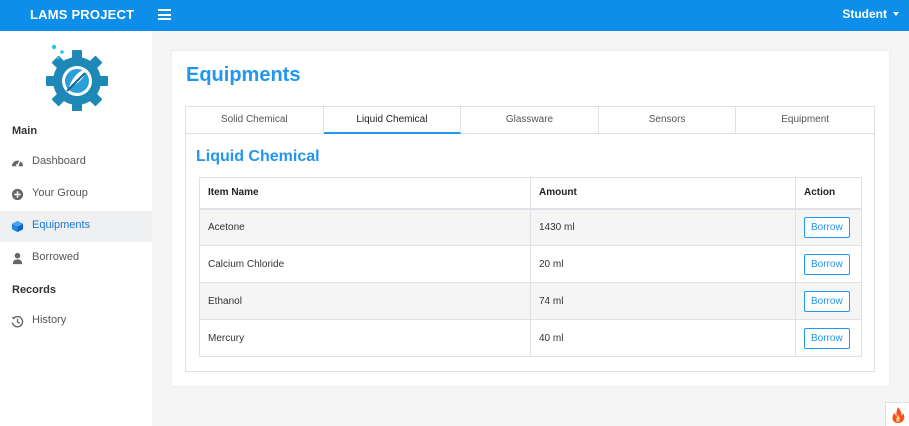 Image resolution: width=909 pixels, height=426 pixels. I want to click on sidebar-item-your-group: Your Group, so click(76, 194).